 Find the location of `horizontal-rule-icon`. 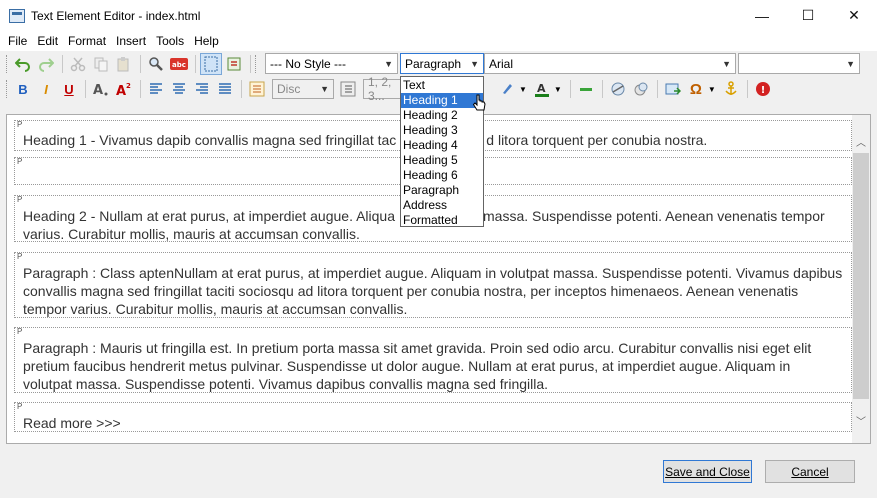

horizontal-rule-icon is located at coordinates (586, 89).